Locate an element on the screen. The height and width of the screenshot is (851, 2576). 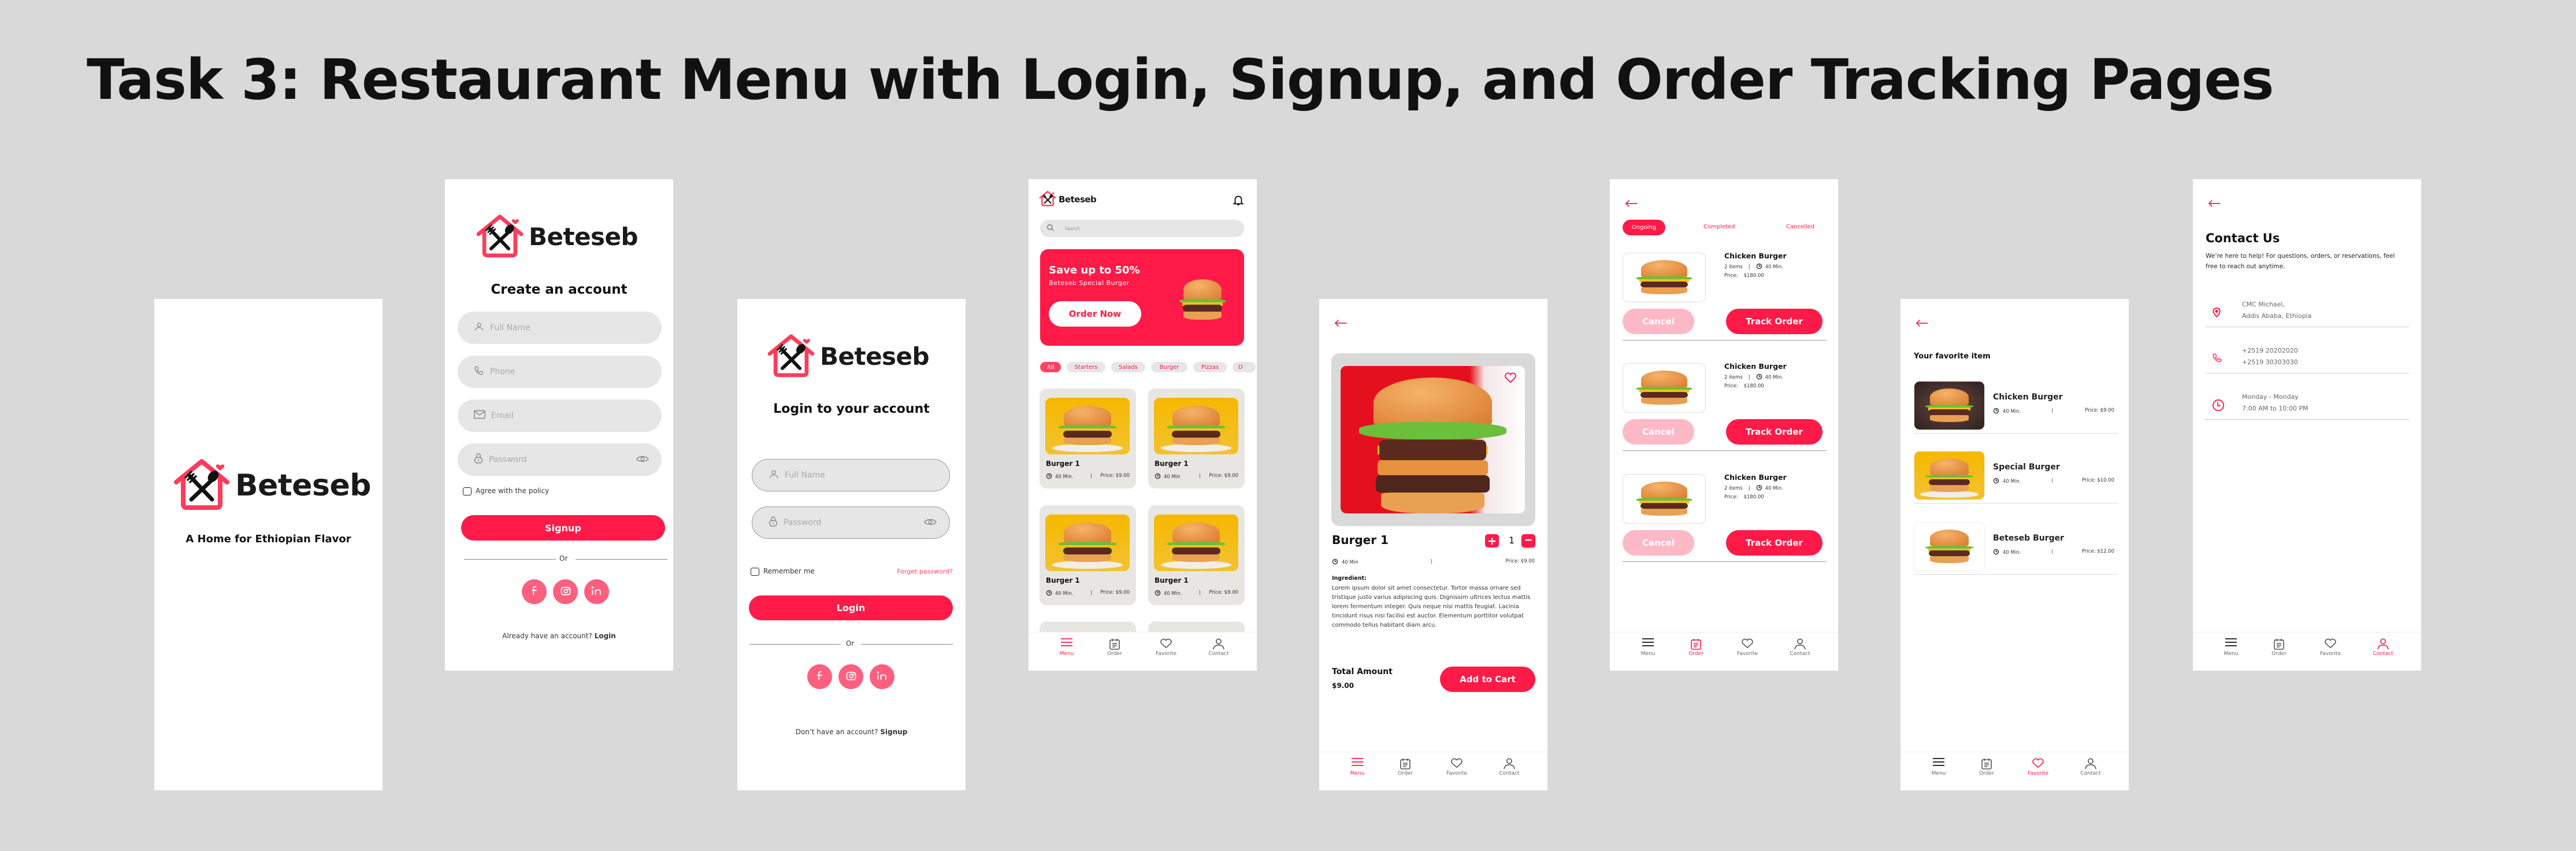
menu-item-card: Burger 1 40 Min | Price: $9.00 is located at coordinates (1197, 439).